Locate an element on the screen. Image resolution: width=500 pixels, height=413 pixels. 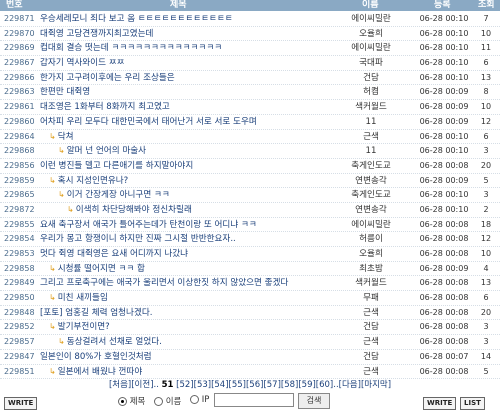
post-title-link: 우승세레모니 죄다 보고 옴 ㅌㅌㅌㅌㅌㅌㅌㅌㅌㅌㅌㅌ is located at coordinates (136, 19).